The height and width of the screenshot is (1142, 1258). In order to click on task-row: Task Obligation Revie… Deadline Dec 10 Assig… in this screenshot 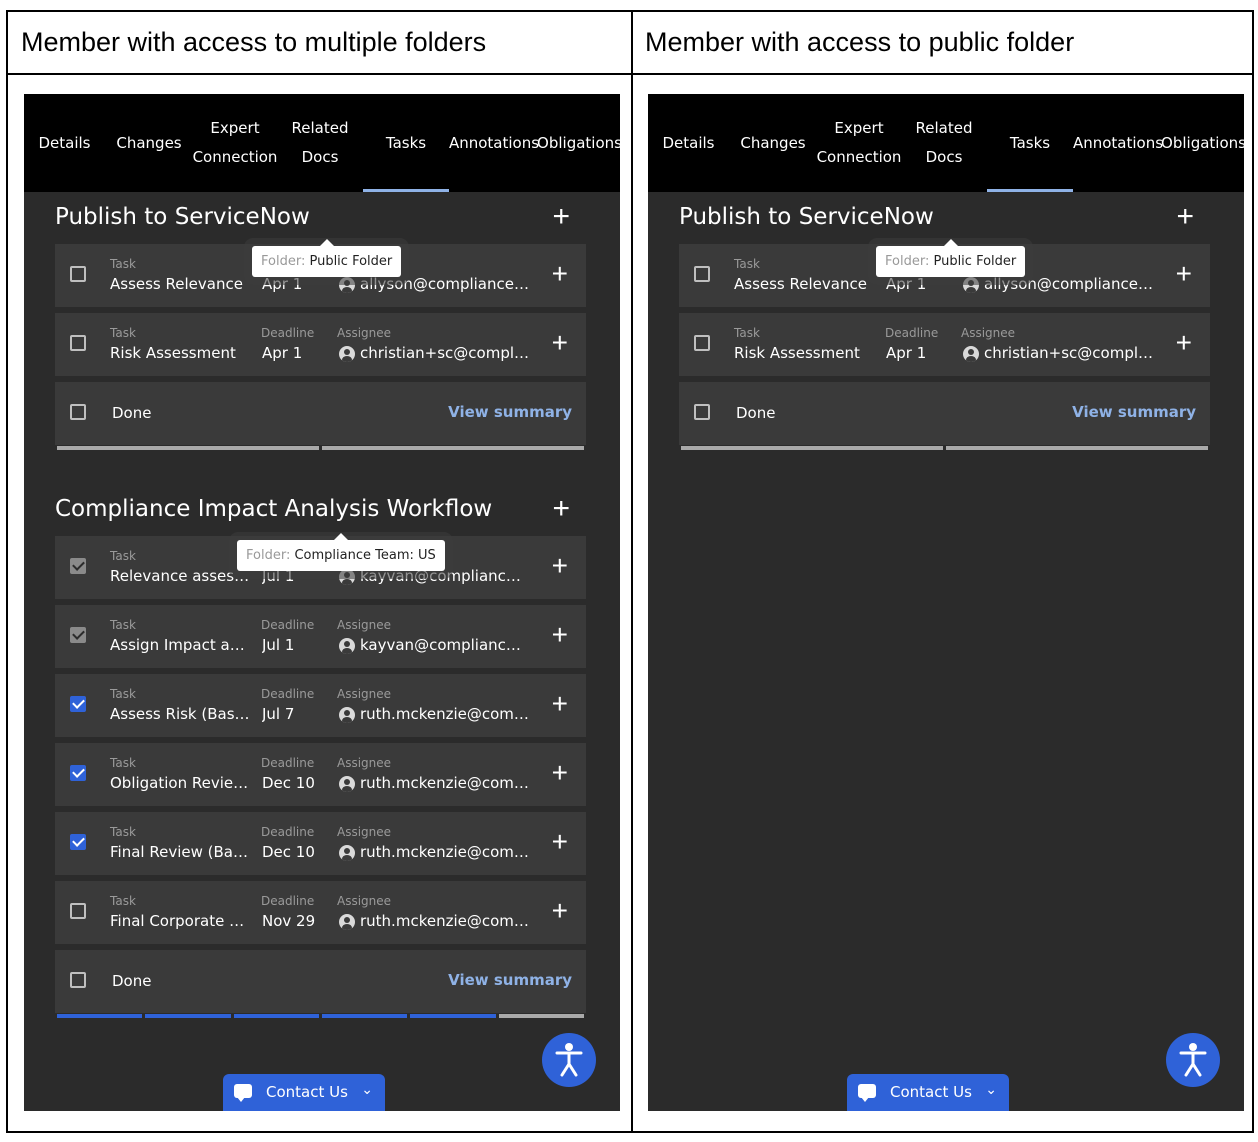, I will do `click(320, 774)`.